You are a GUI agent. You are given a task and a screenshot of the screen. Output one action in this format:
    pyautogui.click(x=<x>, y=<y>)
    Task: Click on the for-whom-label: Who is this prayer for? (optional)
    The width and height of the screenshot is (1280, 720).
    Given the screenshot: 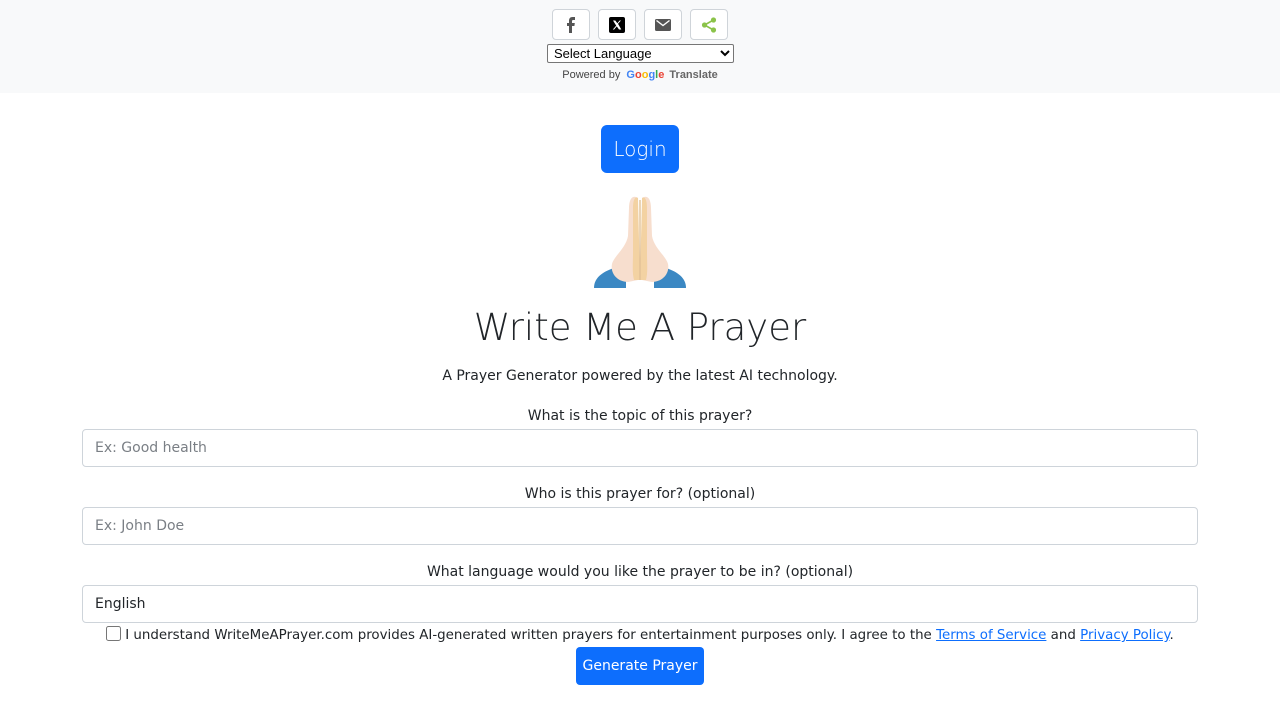 What is the action you would take?
    pyautogui.click(x=640, y=494)
    